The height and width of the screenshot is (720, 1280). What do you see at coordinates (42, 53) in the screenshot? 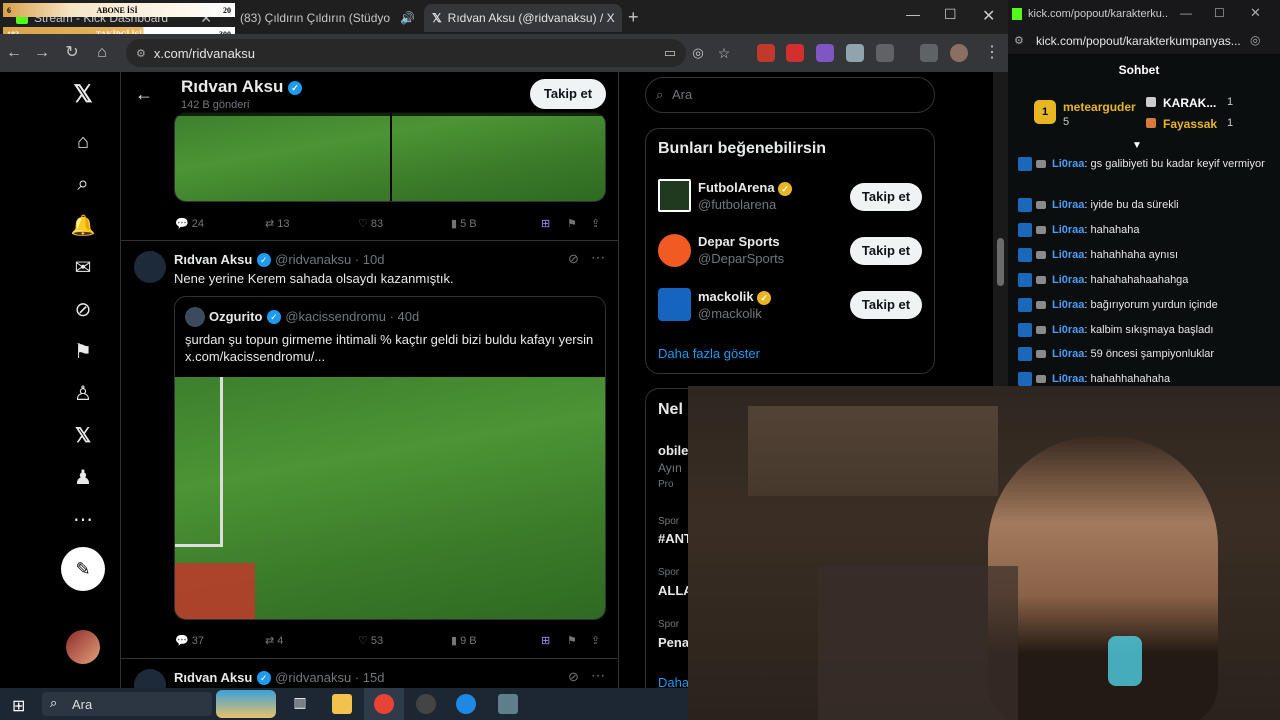
I see `forward-arrow-icon: →` at bounding box center [42, 53].